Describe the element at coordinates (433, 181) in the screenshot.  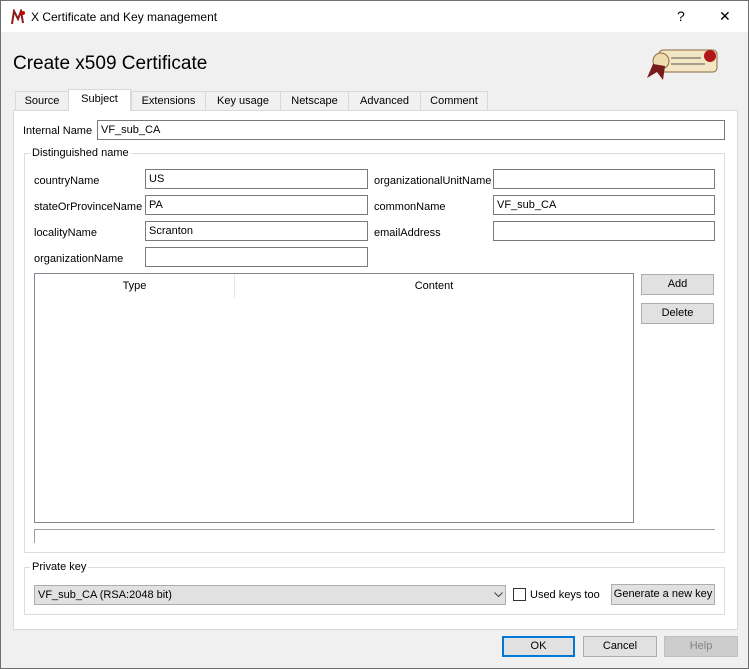
I see `org-unit-label: organizationalUnitName` at that location.